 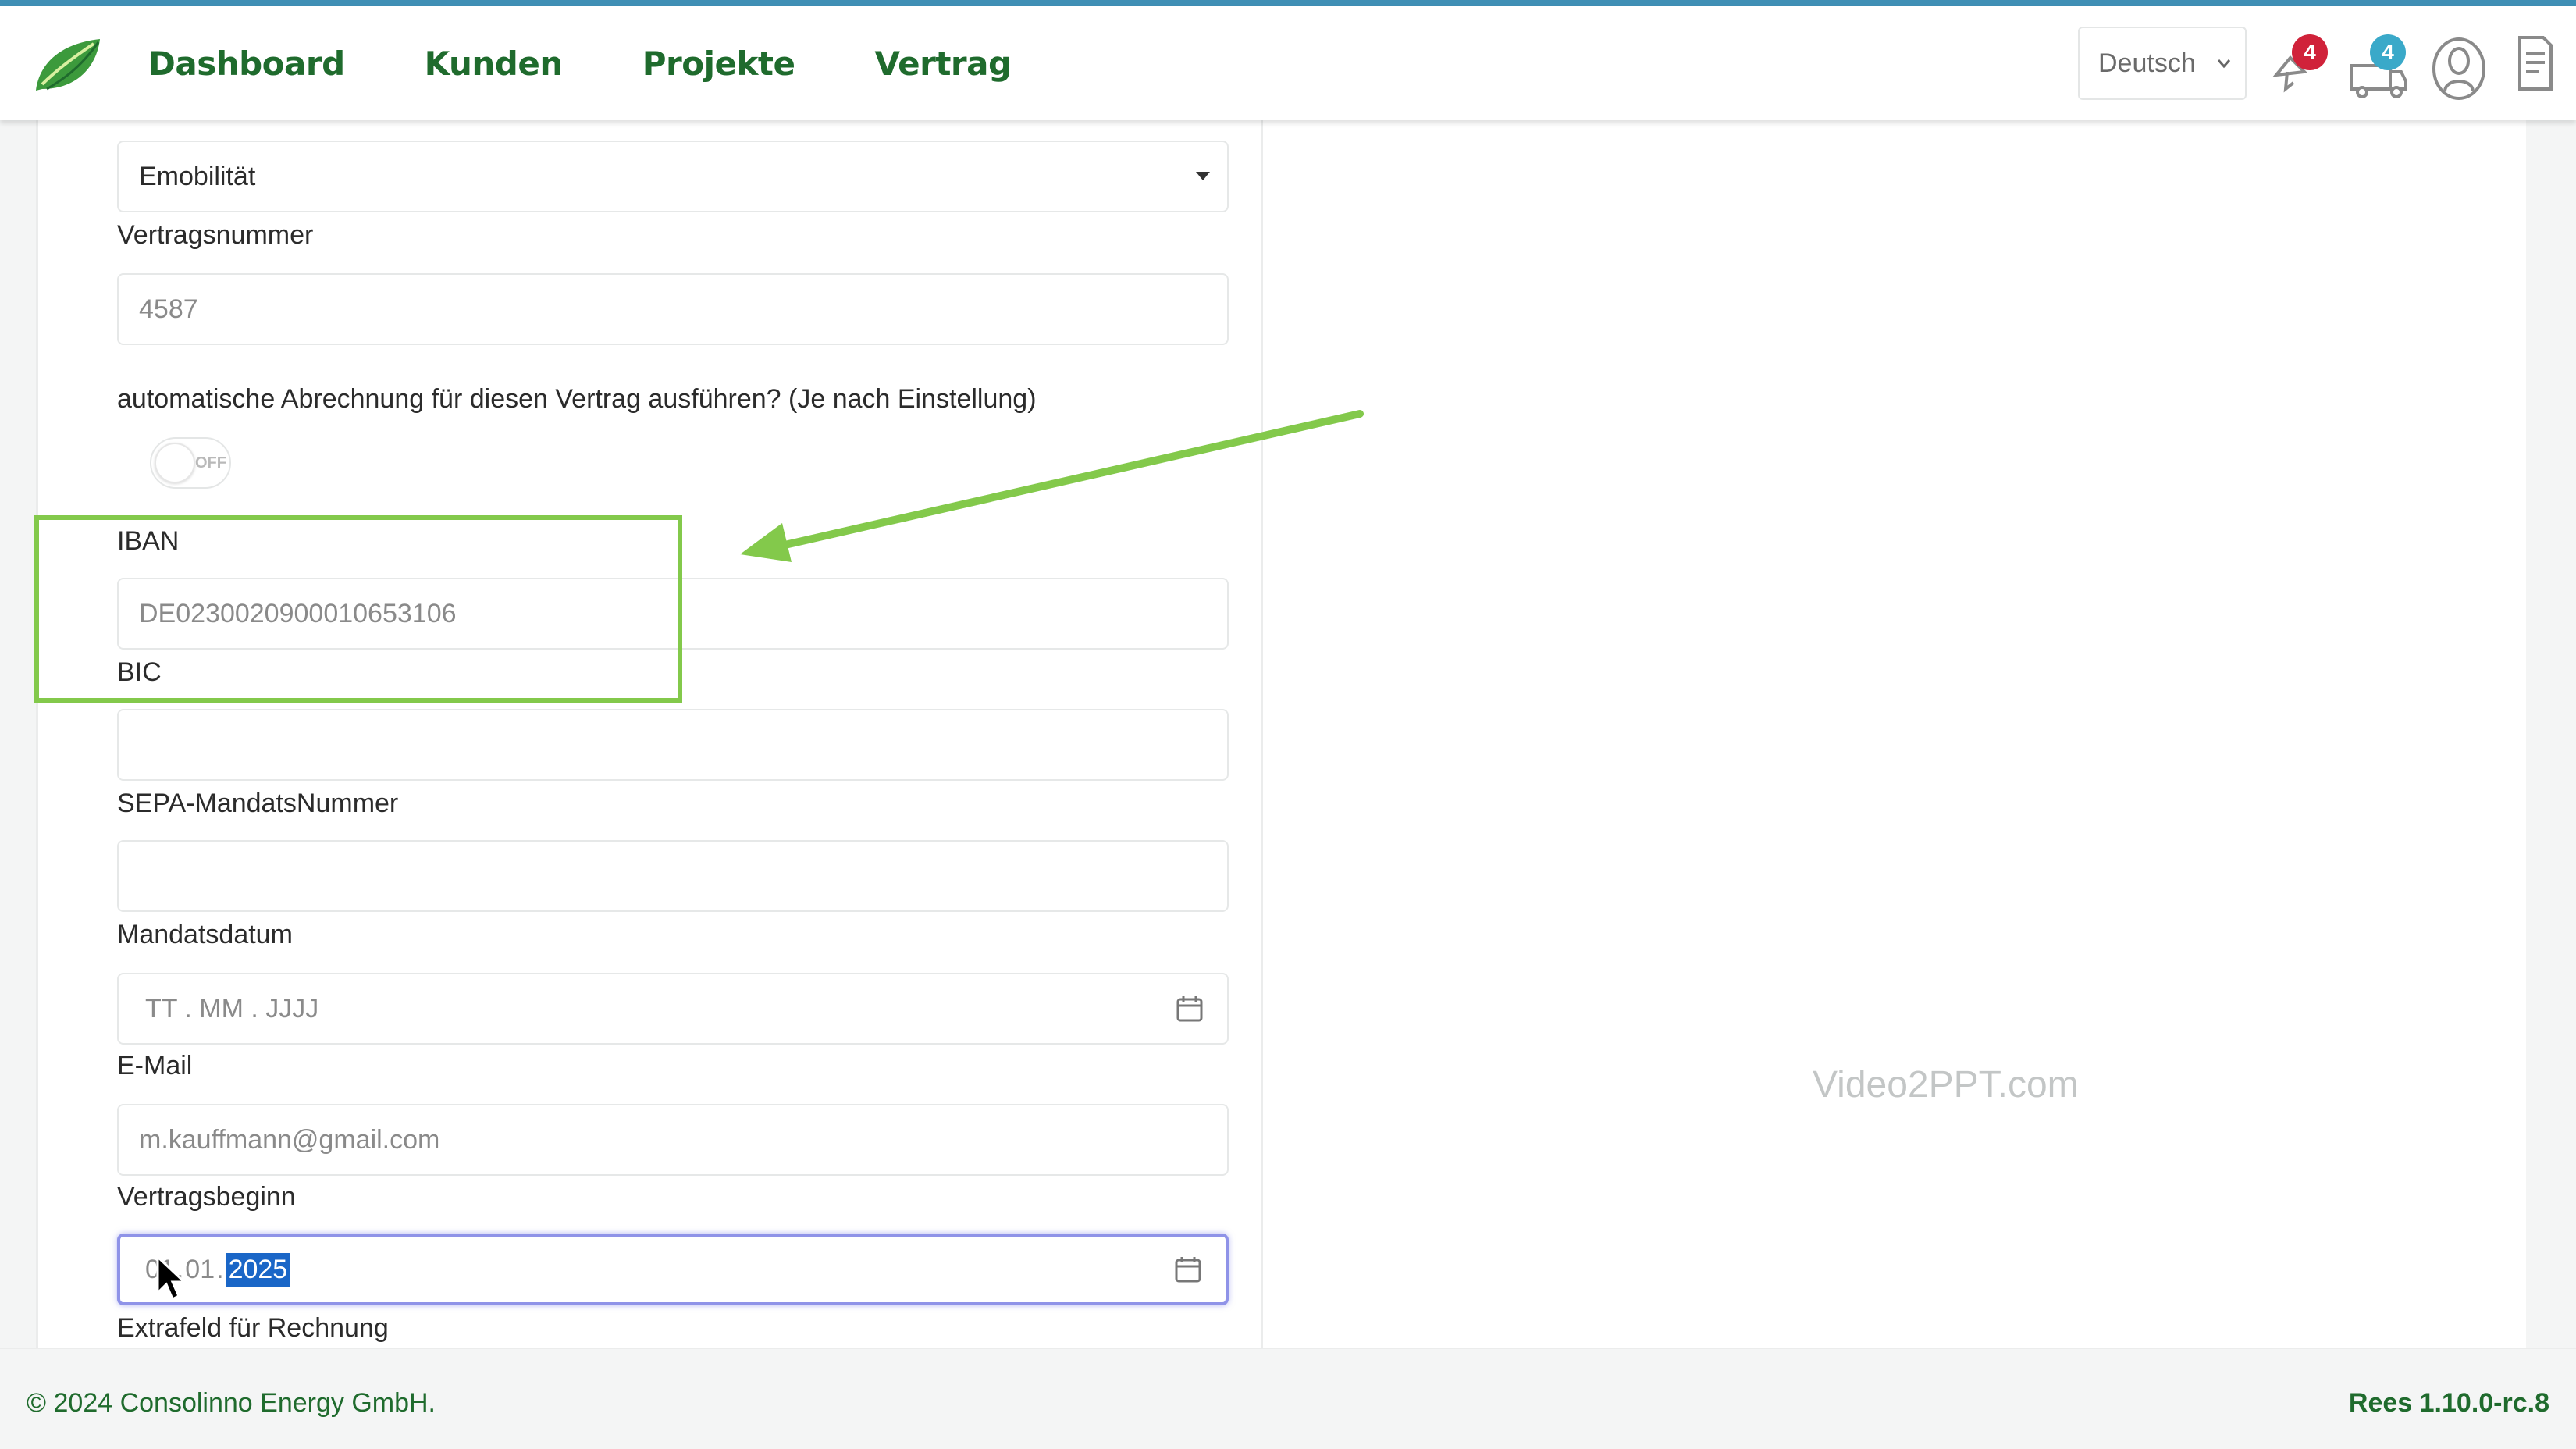 I want to click on bic-input, so click(x=673, y=745).